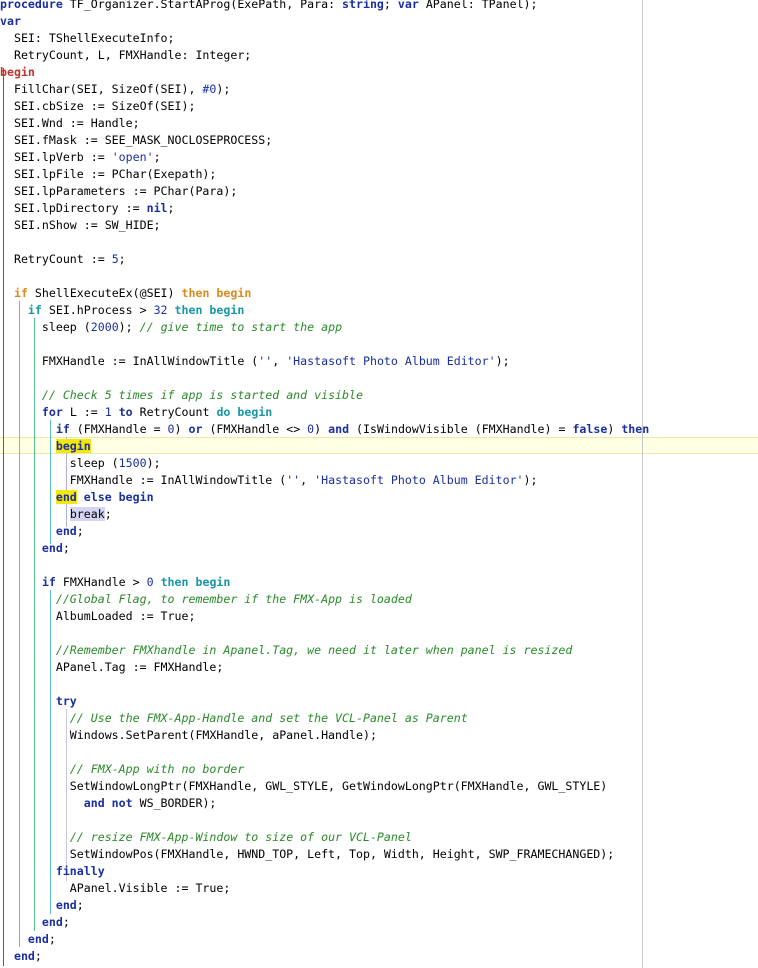  What do you see at coordinates (293, 480) in the screenshot?
I see `code-token: ''` at bounding box center [293, 480].